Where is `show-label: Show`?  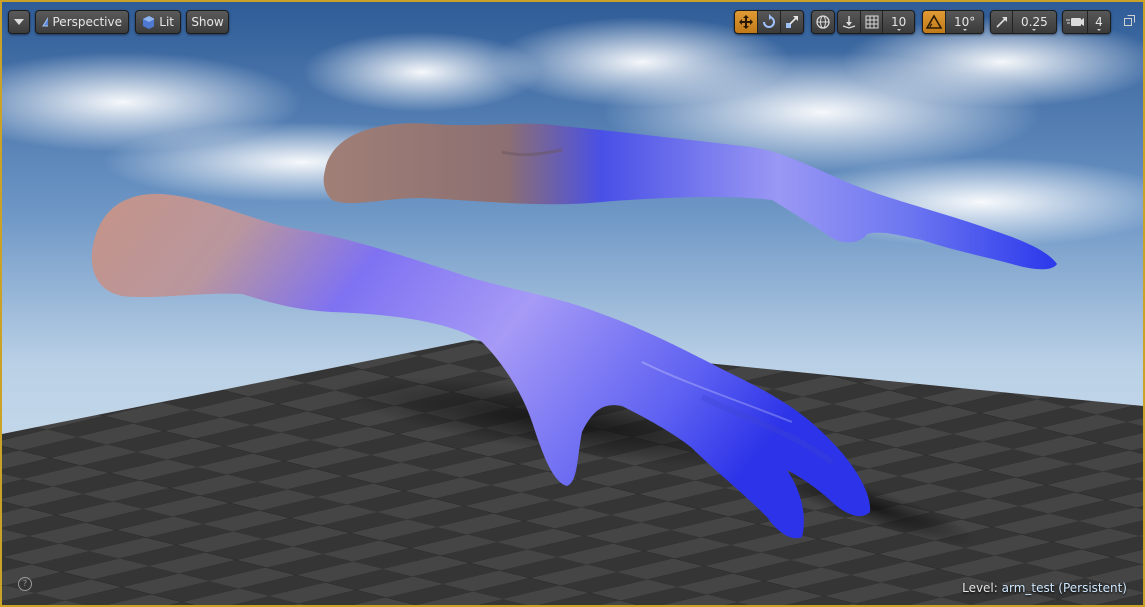 show-label: Show is located at coordinates (207, 22).